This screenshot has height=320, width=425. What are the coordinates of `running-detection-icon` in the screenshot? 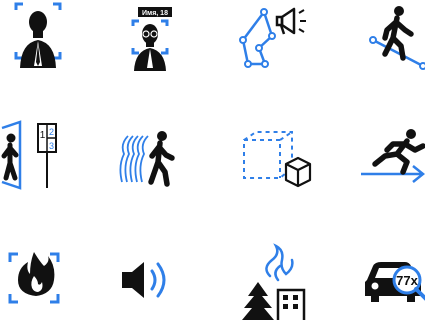 It's located at (390, 158).